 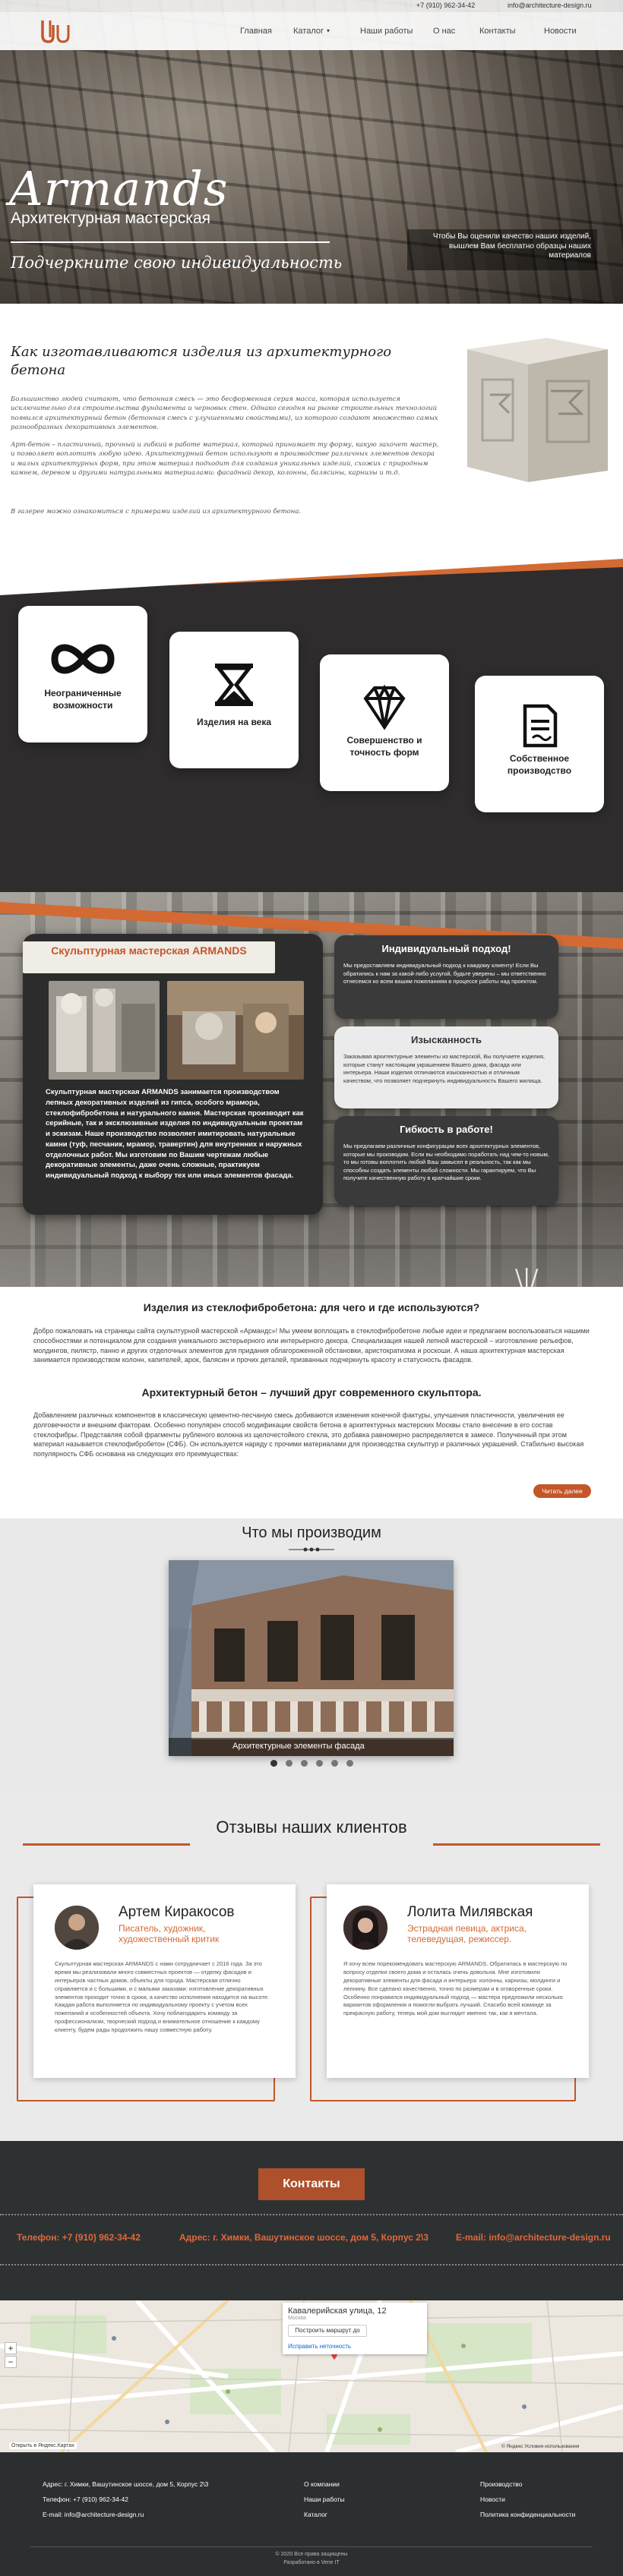 I want to click on slide-caption: Архитектурные элементы фасада, so click(x=311, y=1747).